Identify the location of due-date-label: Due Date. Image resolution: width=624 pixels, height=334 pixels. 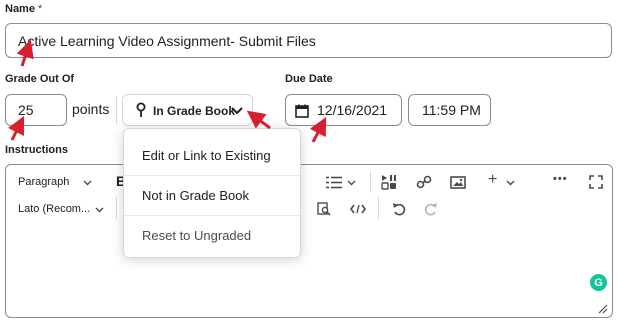
(309, 79).